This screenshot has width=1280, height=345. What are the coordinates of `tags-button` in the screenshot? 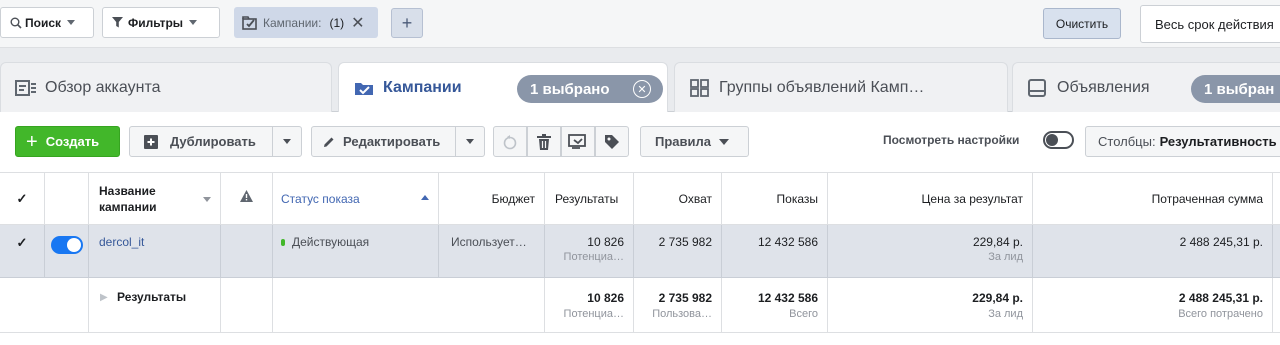 It's located at (612, 141).